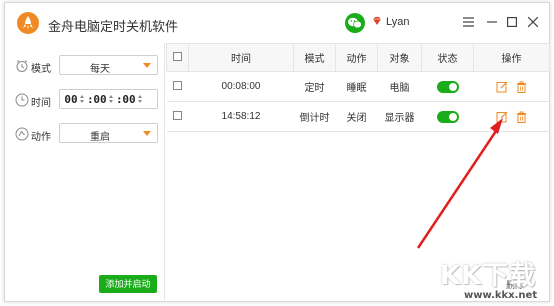 This screenshot has height=306, width=554. Describe the element at coordinates (399, 116) in the screenshot. I see `target-cell: 显示器` at that location.